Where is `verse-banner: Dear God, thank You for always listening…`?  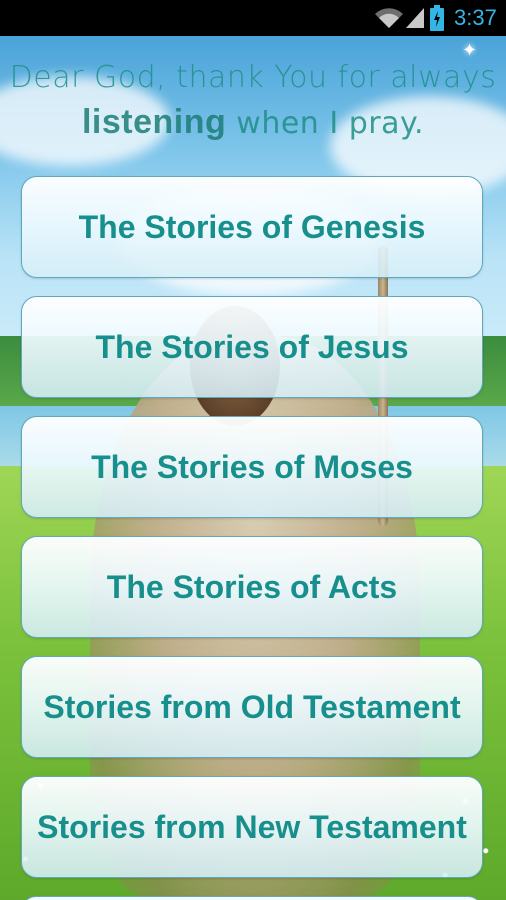 verse-banner: Dear God, thank You for always listening… is located at coordinates (253, 101).